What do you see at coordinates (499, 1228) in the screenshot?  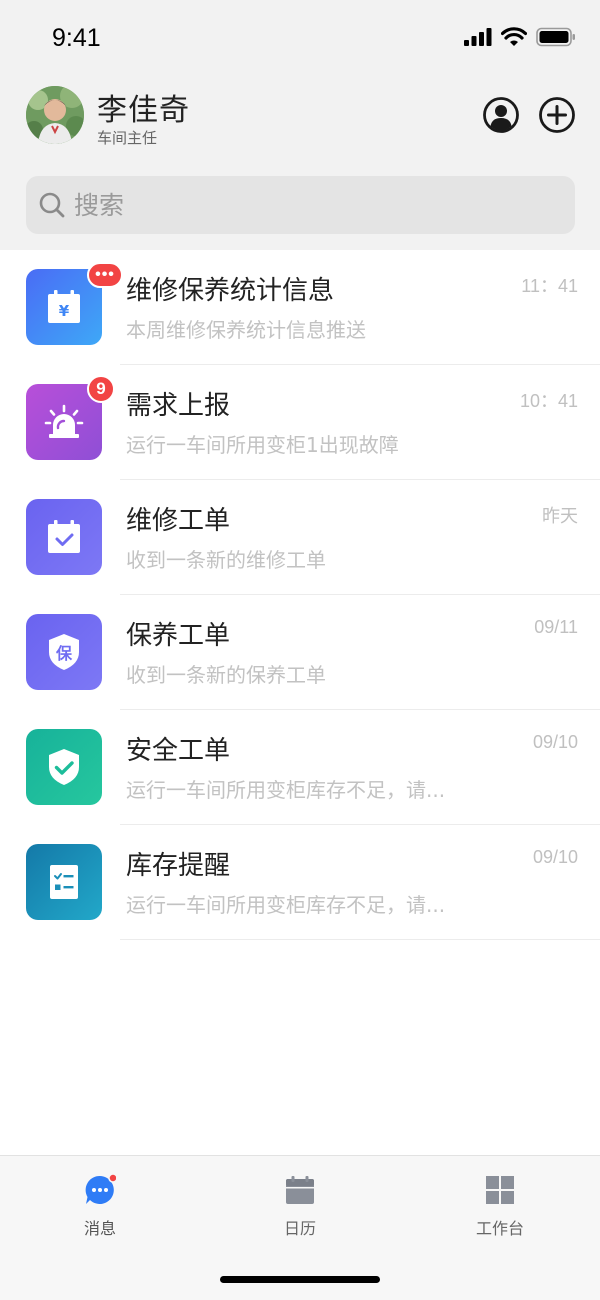 I see `tab-label: 工作台` at bounding box center [499, 1228].